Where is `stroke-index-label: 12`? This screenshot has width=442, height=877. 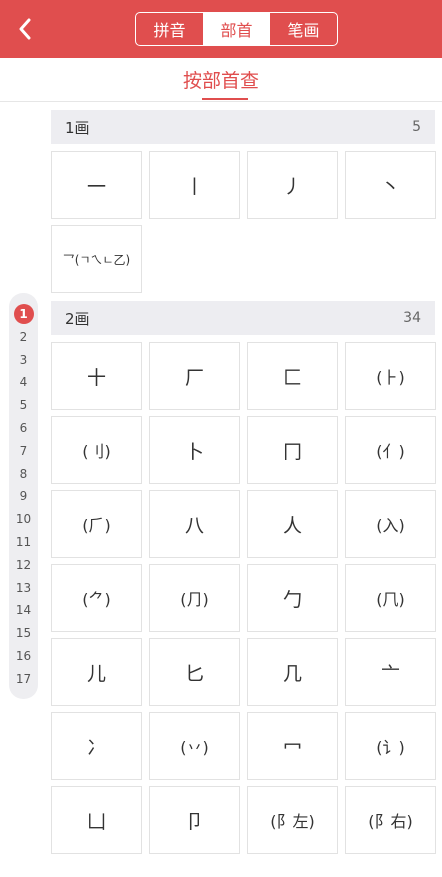
stroke-index-label: 12 is located at coordinates (23, 564).